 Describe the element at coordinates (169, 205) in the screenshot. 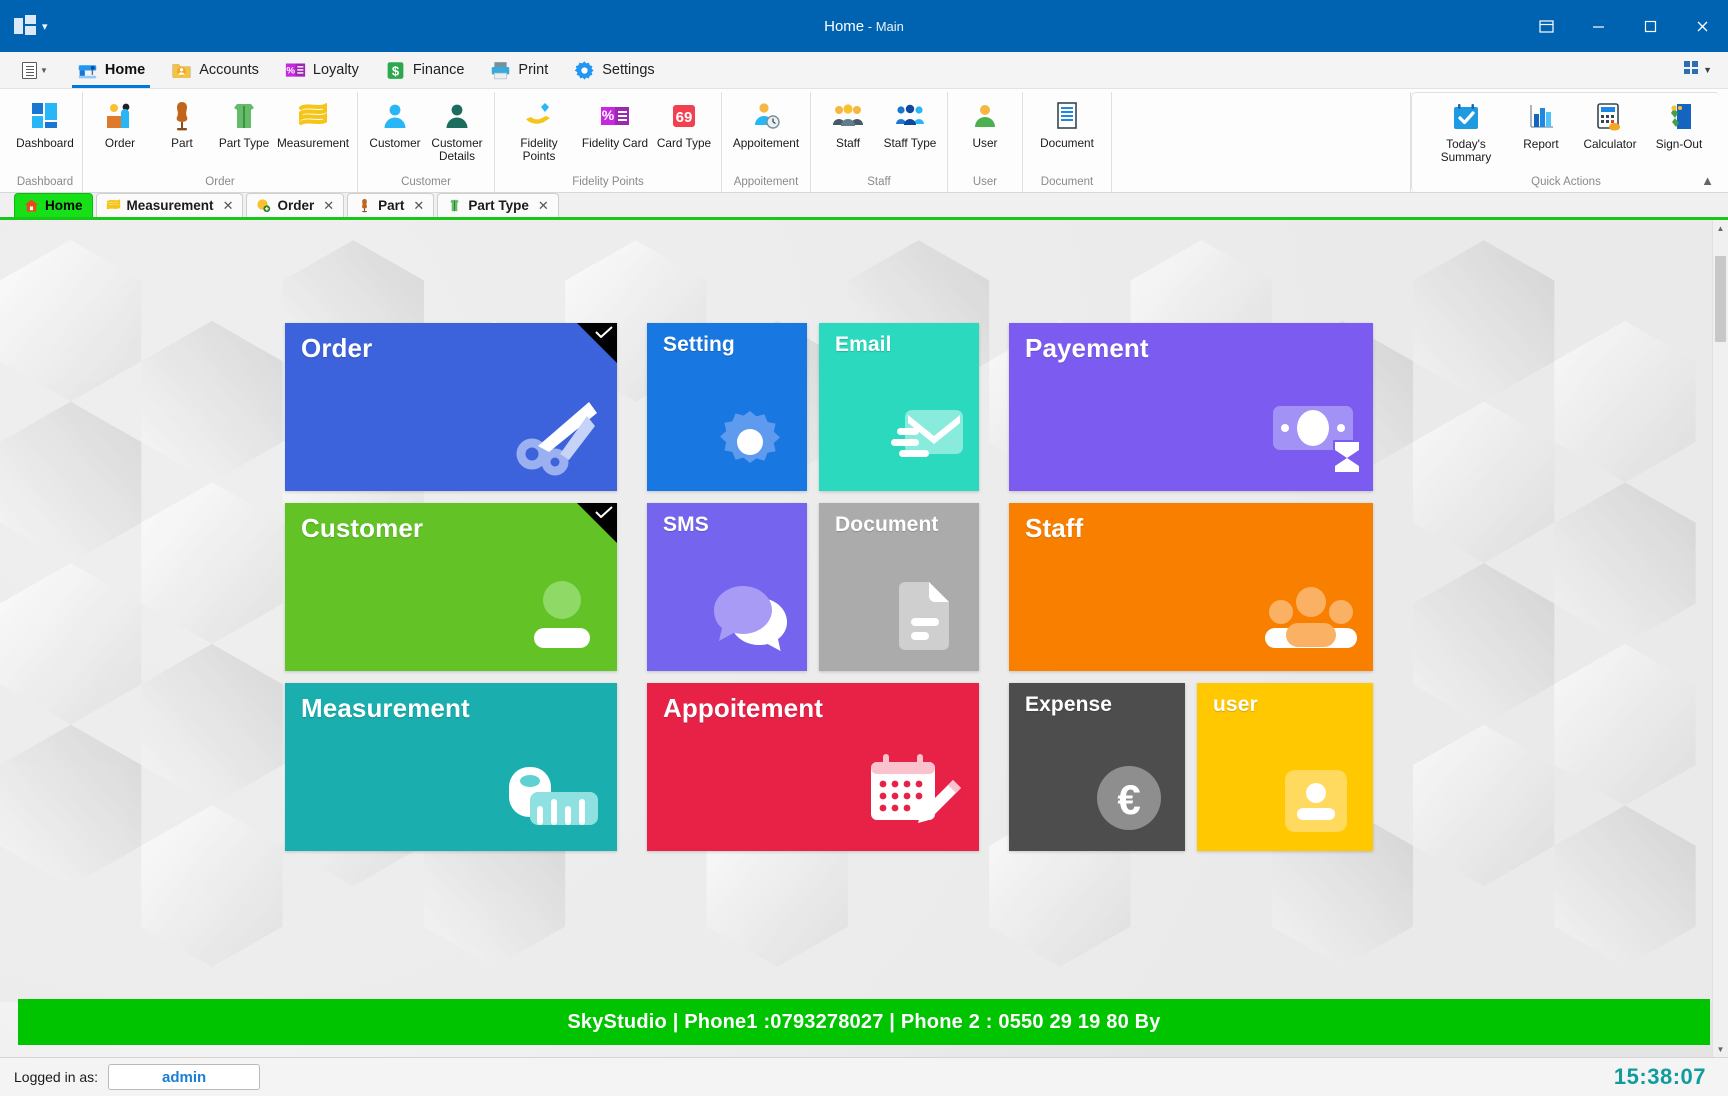

I see `doc-tab-measurement: Measurement ✕` at that location.